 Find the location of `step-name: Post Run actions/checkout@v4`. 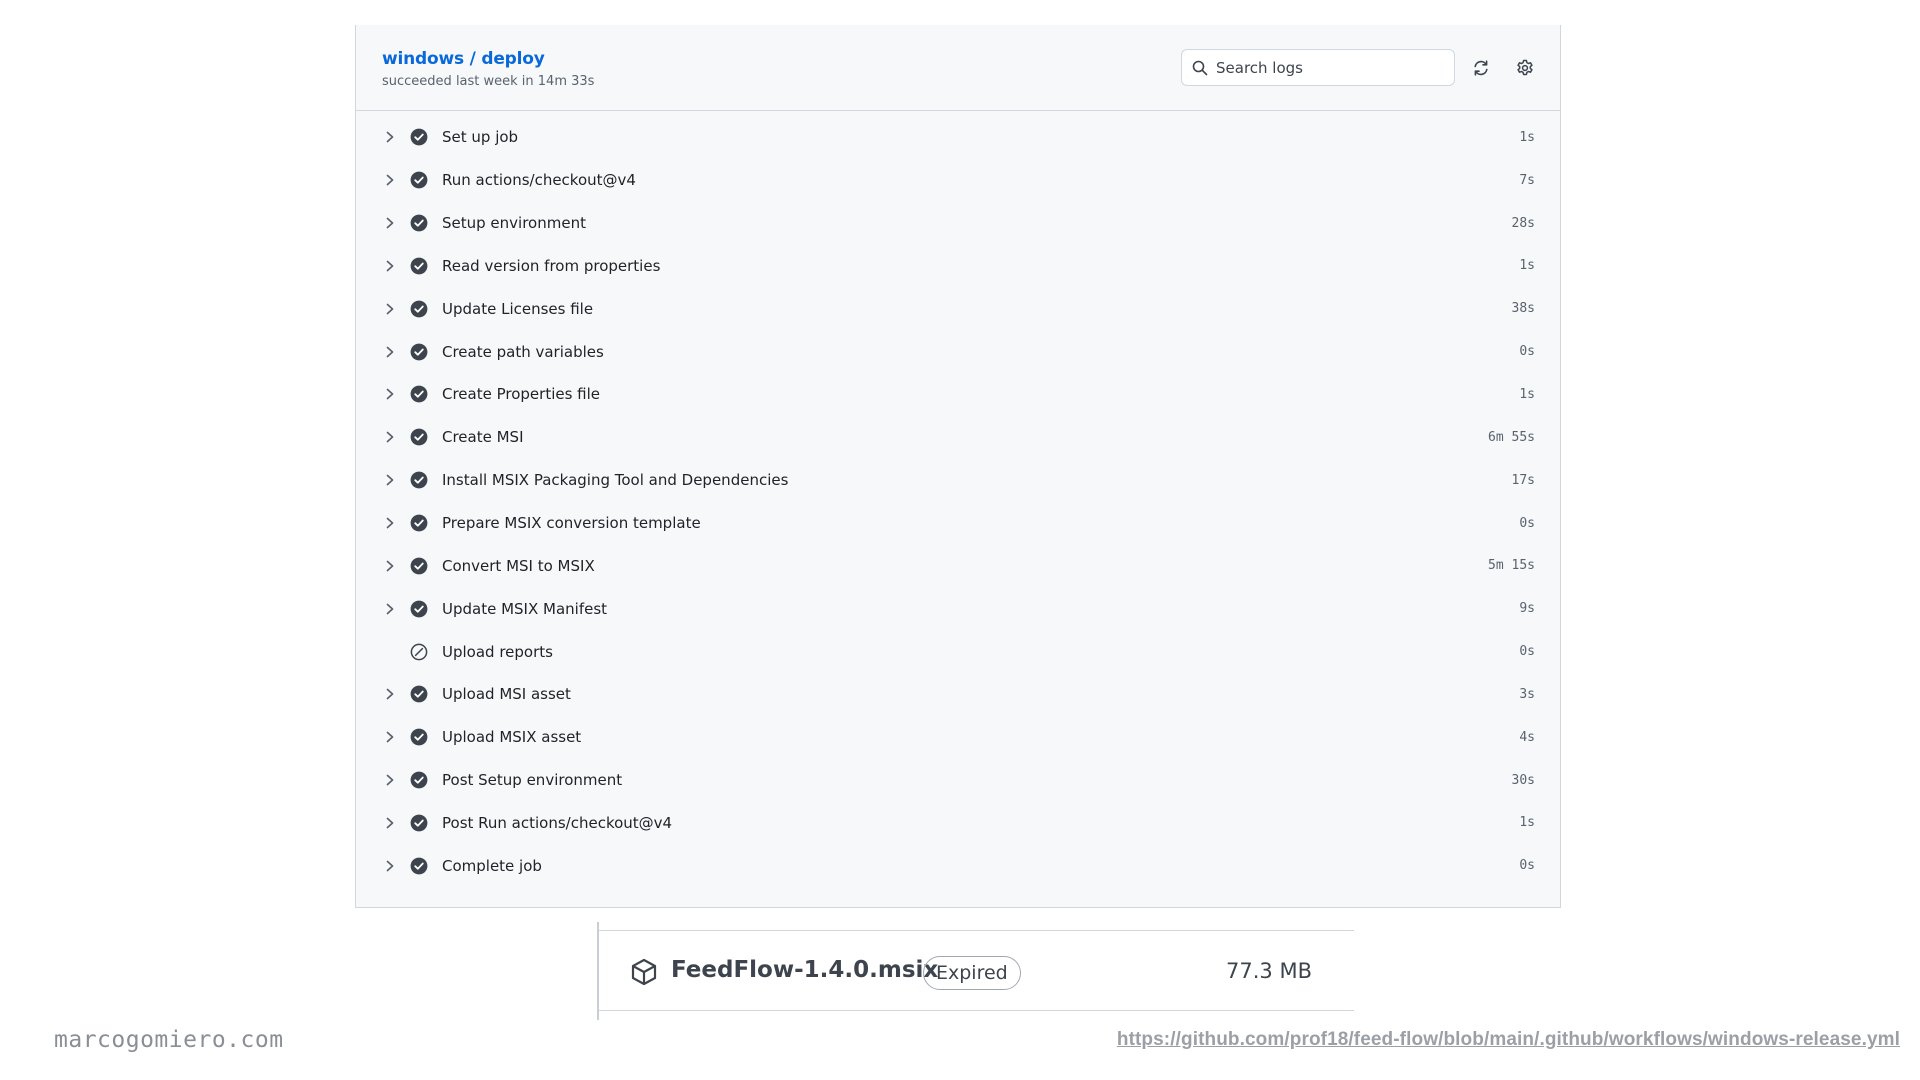

step-name: Post Run actions/checkout@v4 is located at coordinates (557, 822).